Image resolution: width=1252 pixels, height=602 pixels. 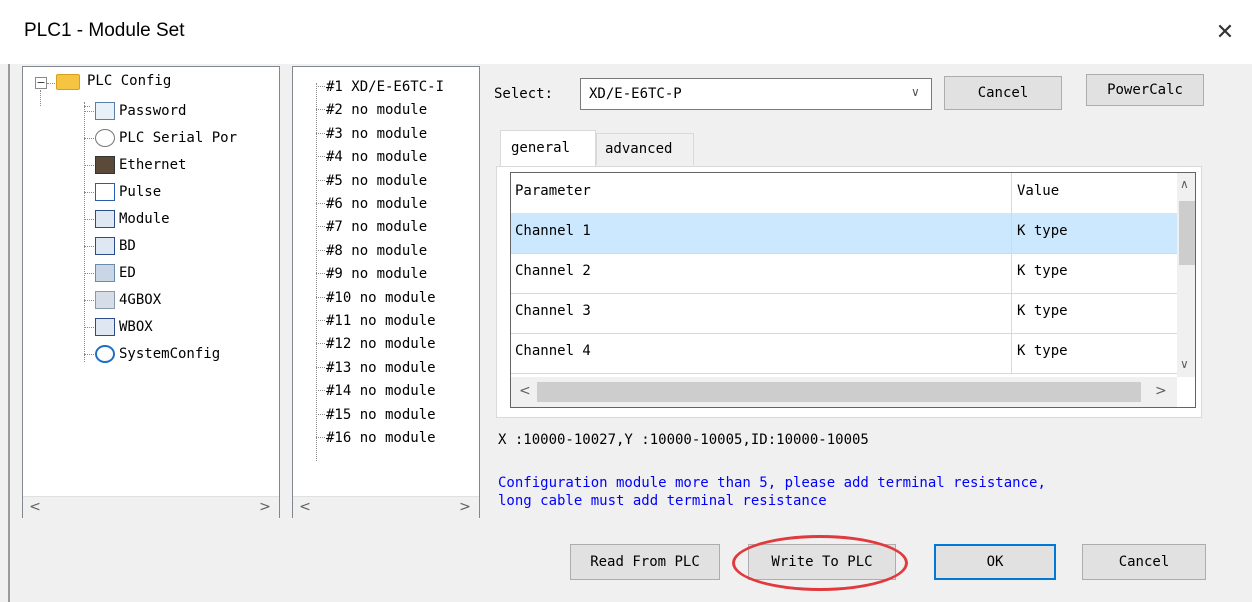 What do you see at coordinates (41, 83) in the screenshot?
I see `collapse-toggle-icon: −` at bounding box center [41, 83].